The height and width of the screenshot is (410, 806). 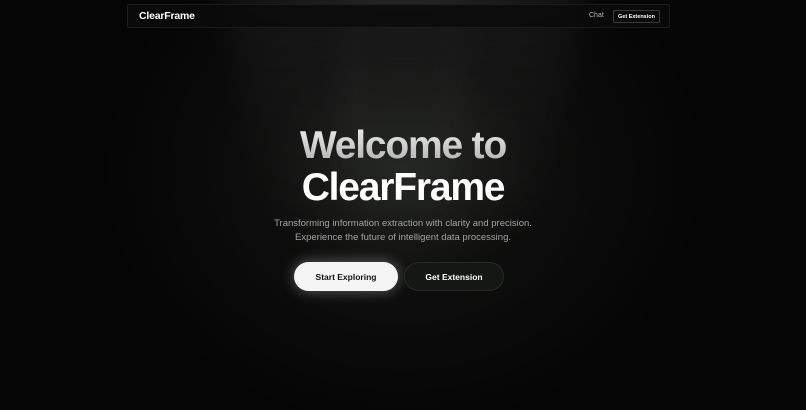 What do you see at coordinates (346, 276) in the screenshot?
I see `start-exploring-button: Start Exploring` at bounding box center [346, 276].